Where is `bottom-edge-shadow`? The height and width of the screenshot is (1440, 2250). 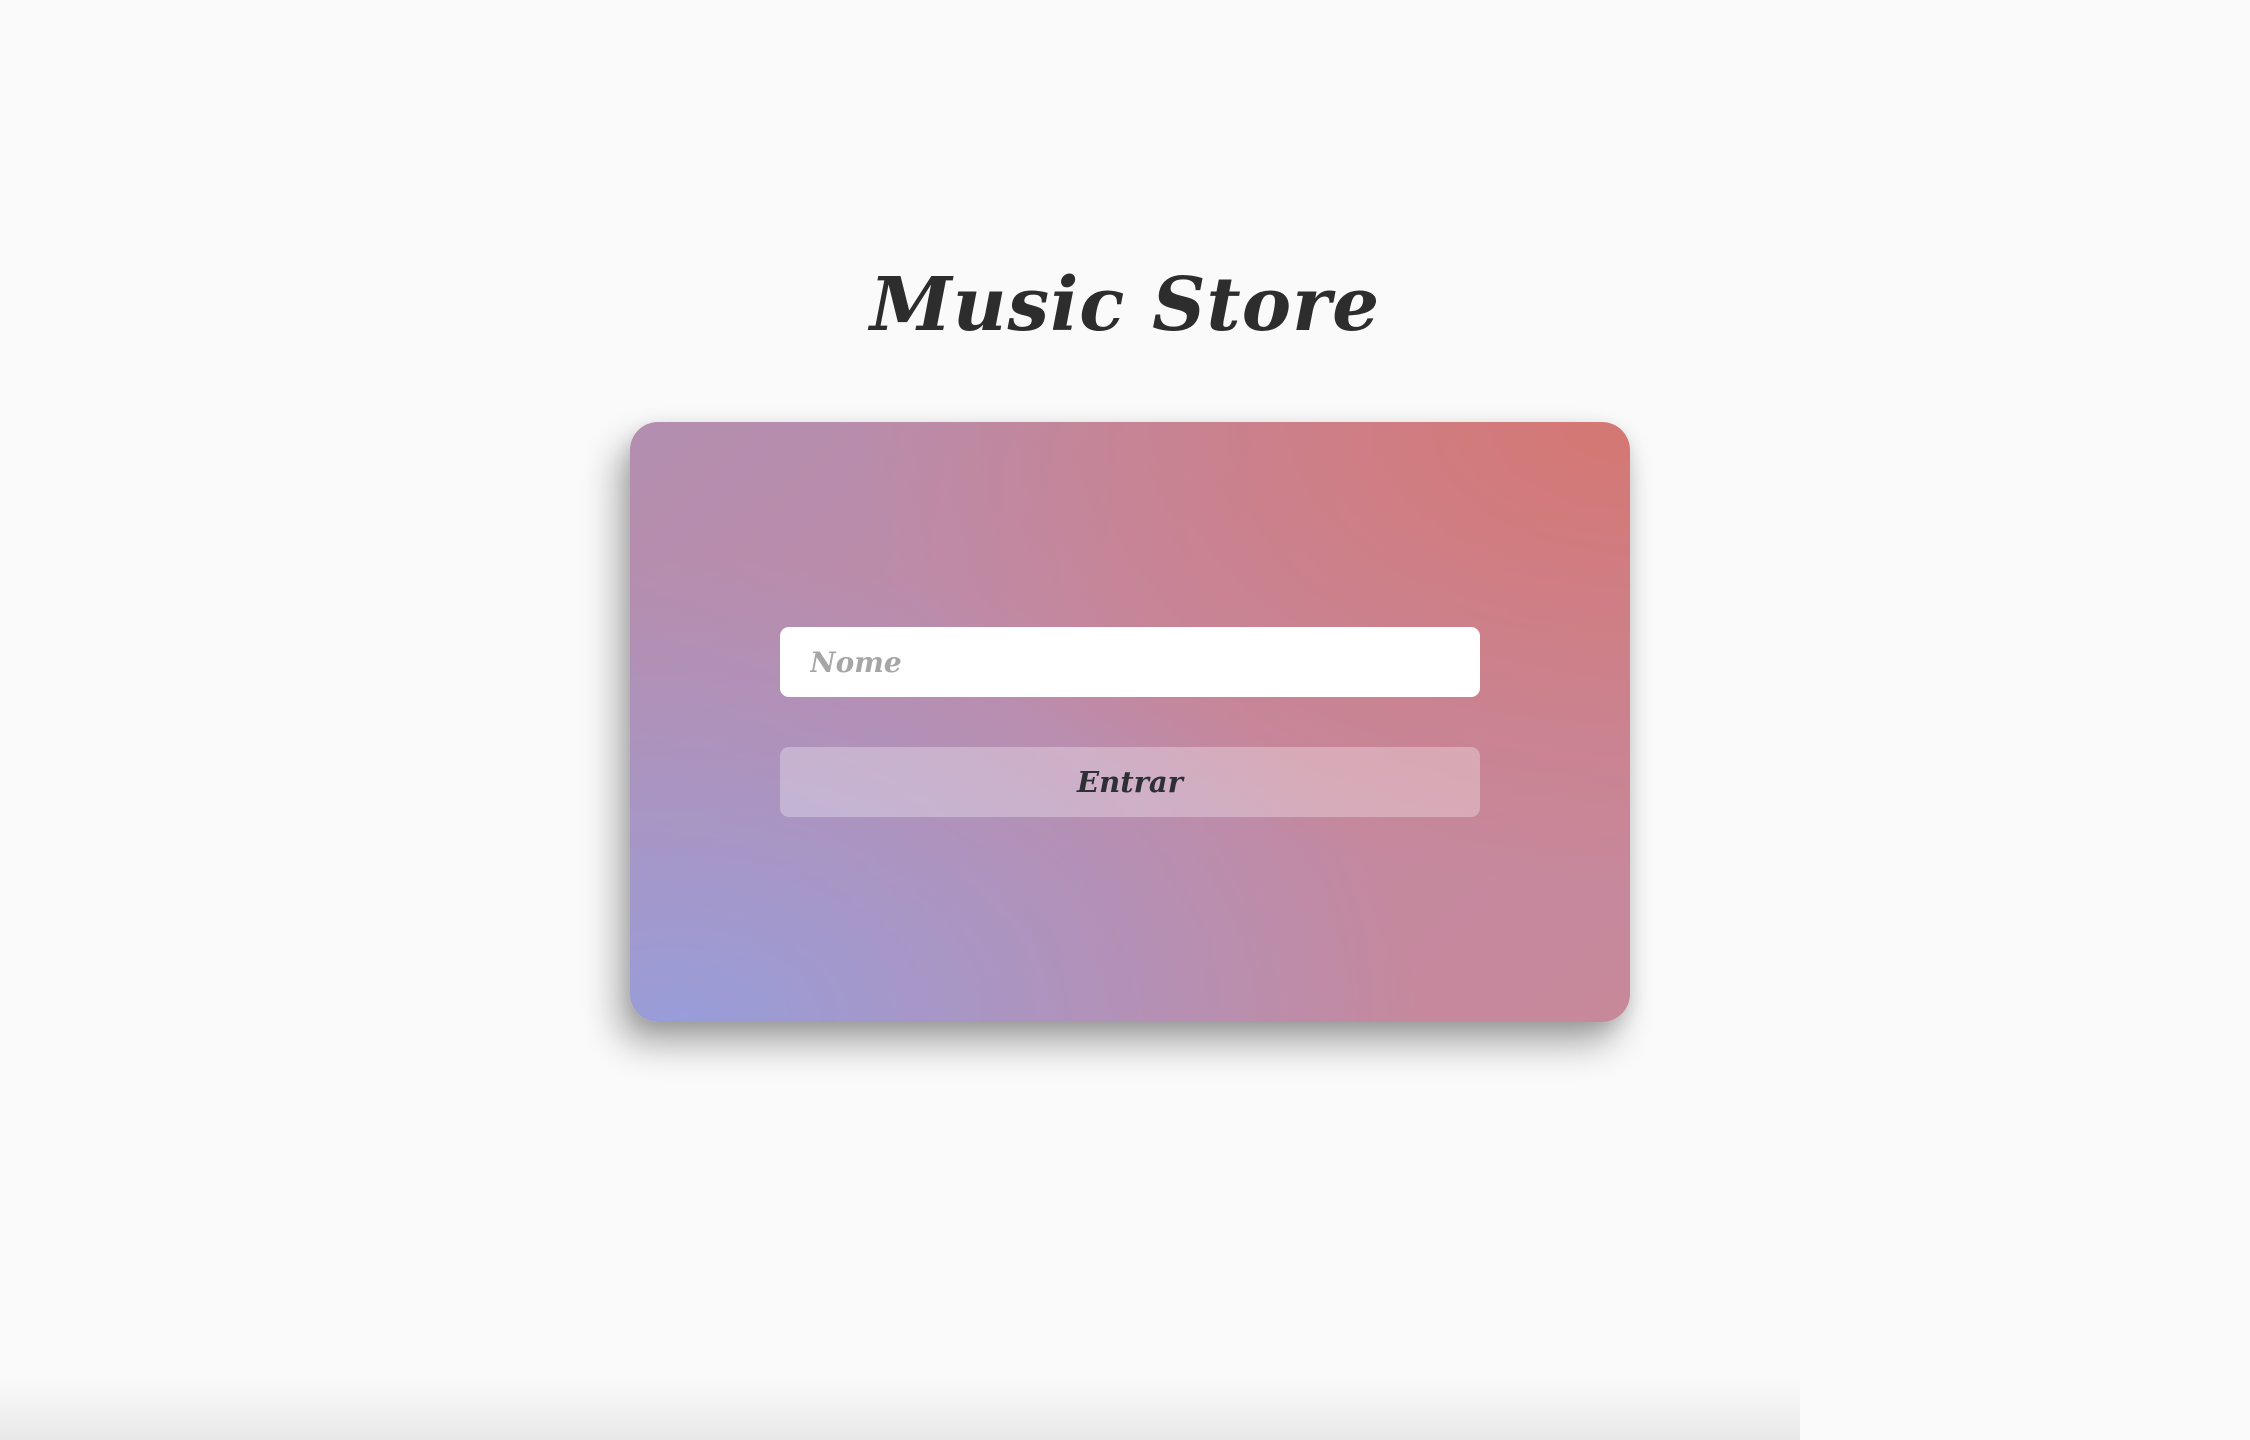 bottom-edge-shadow is located at coordinates (900, 1409).